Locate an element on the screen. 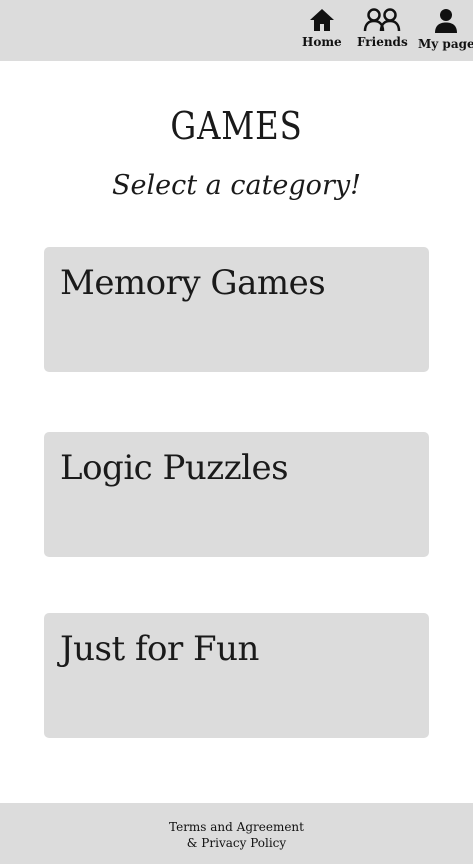  footer-bar: Terms and Agreement & Privacy Policy is located at coordinates (236, 833).